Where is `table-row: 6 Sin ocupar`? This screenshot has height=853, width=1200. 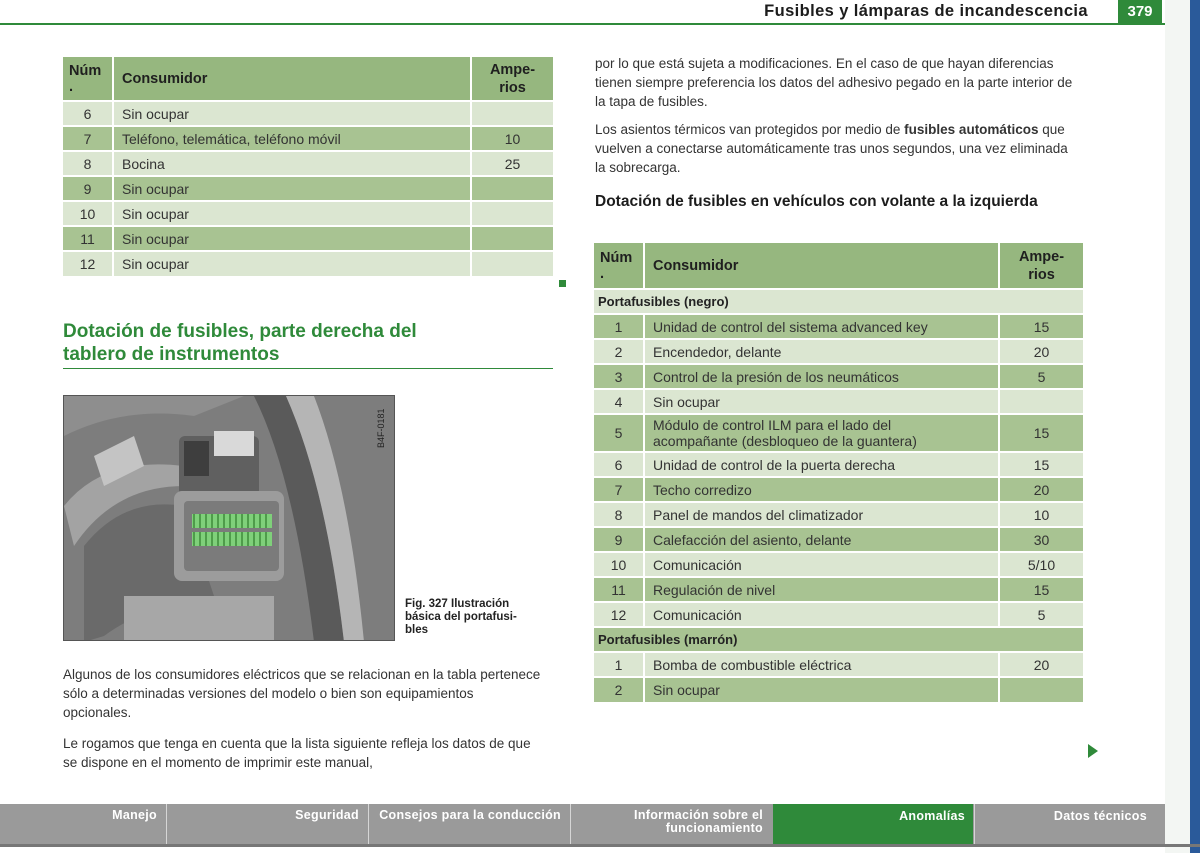
table-row: 6 Sin ocupar is located at coordinates (308, 113).